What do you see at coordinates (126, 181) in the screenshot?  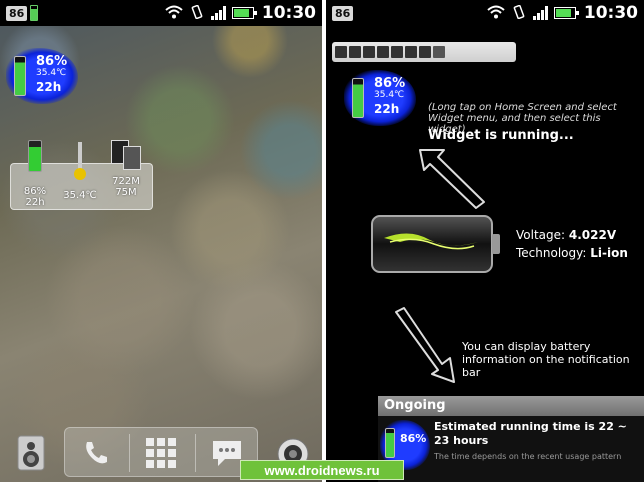 I see `memory-value-1: 722M` at bounding box center [126, 181].